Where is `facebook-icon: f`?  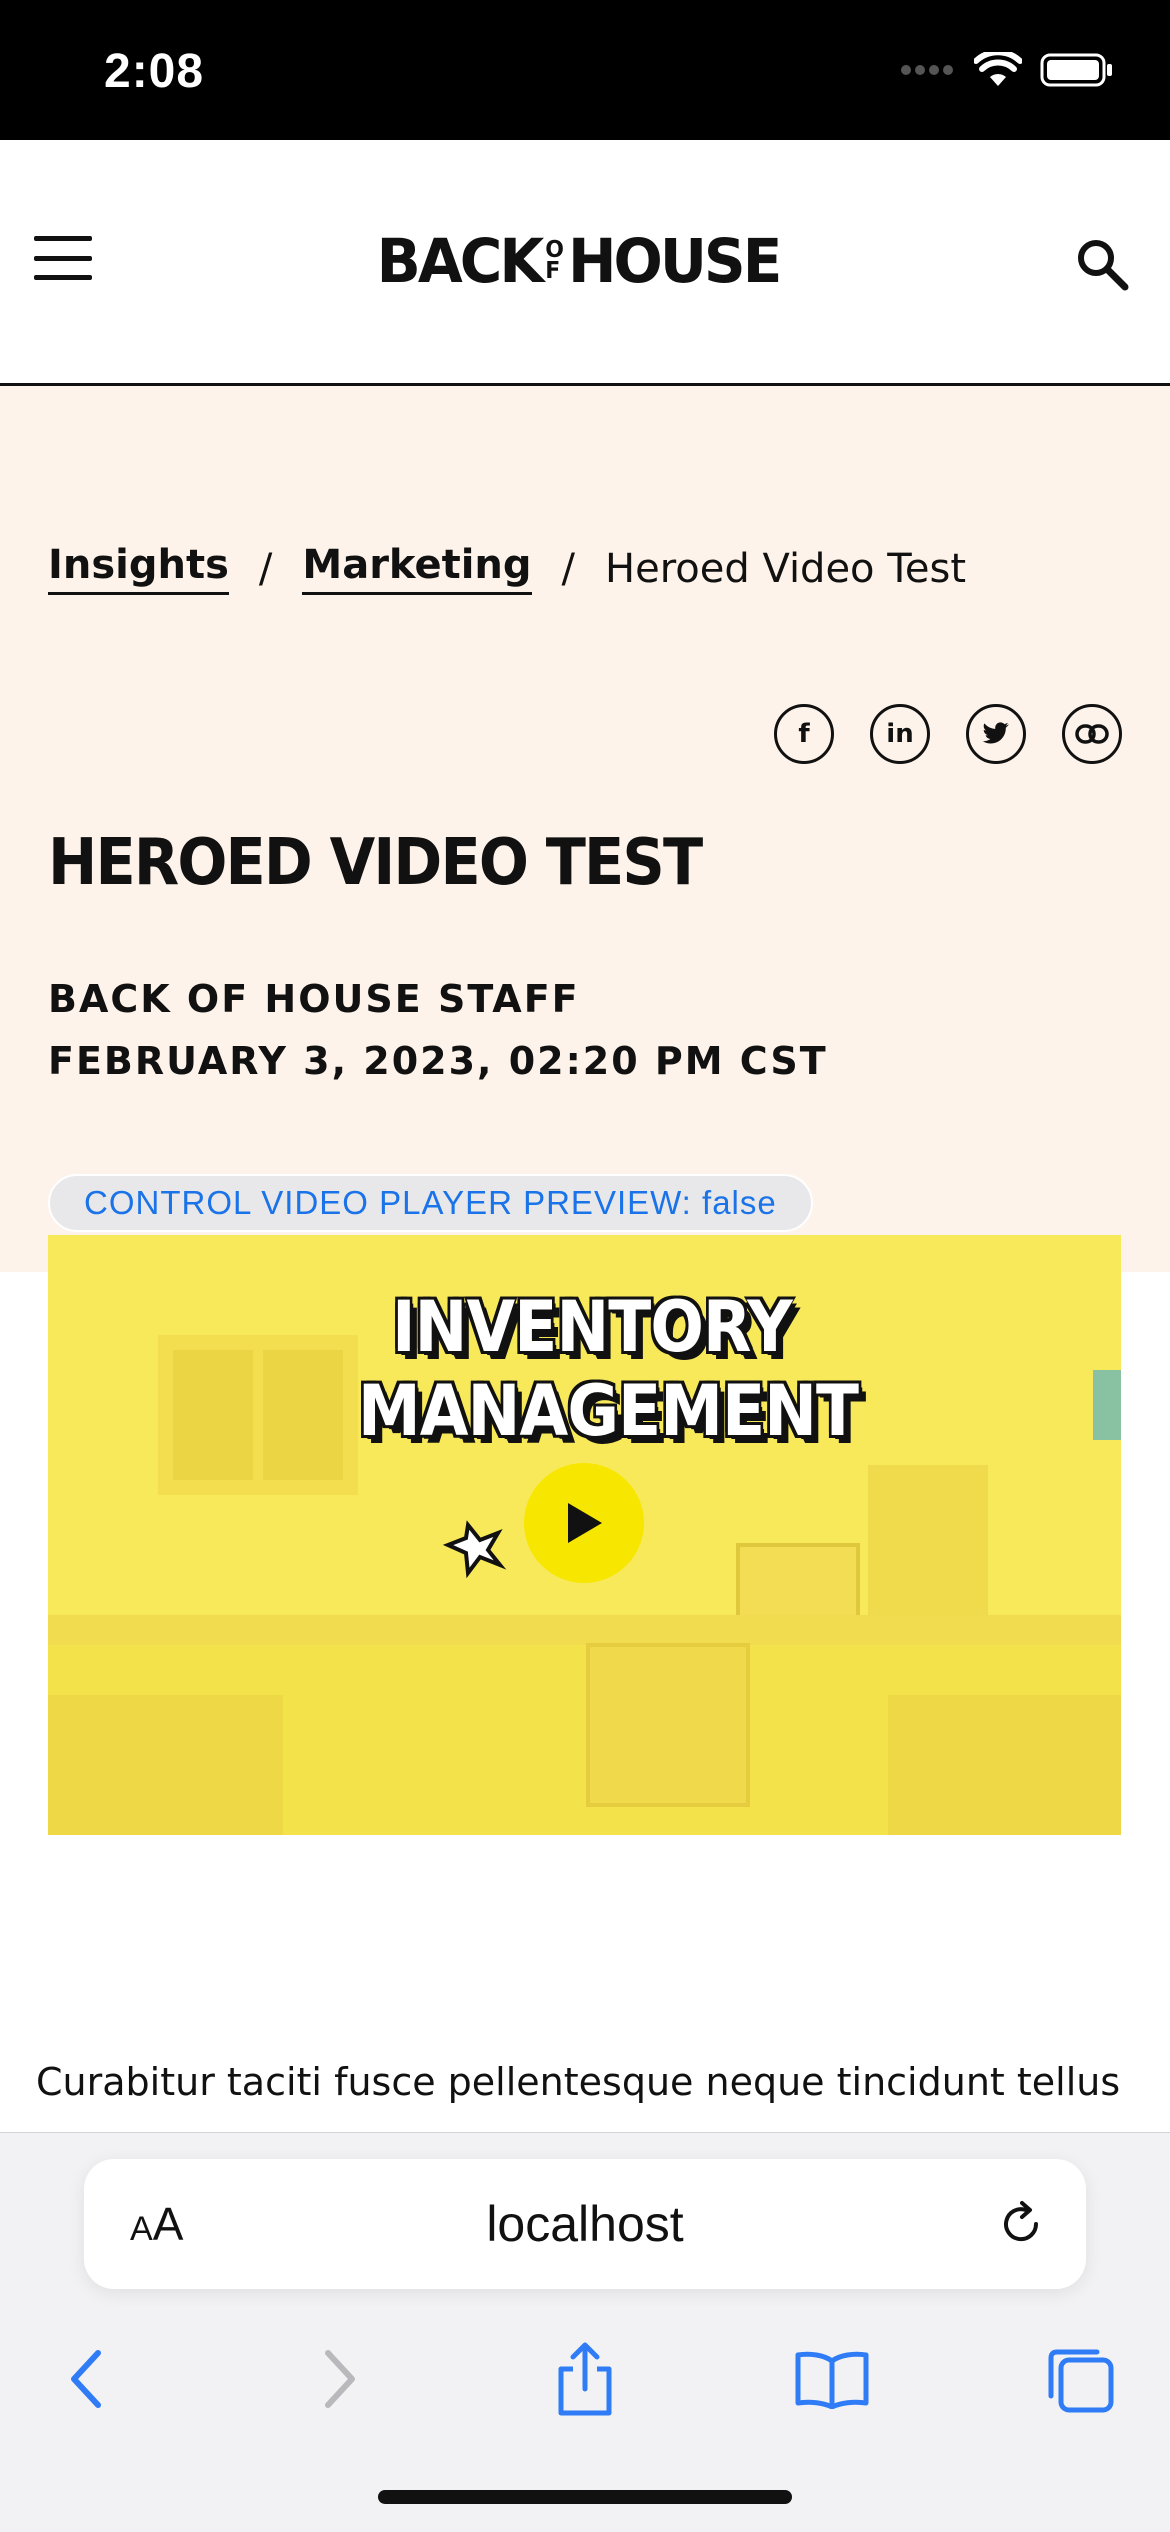
facebook-icon: f is located at coordinates (804, 734).